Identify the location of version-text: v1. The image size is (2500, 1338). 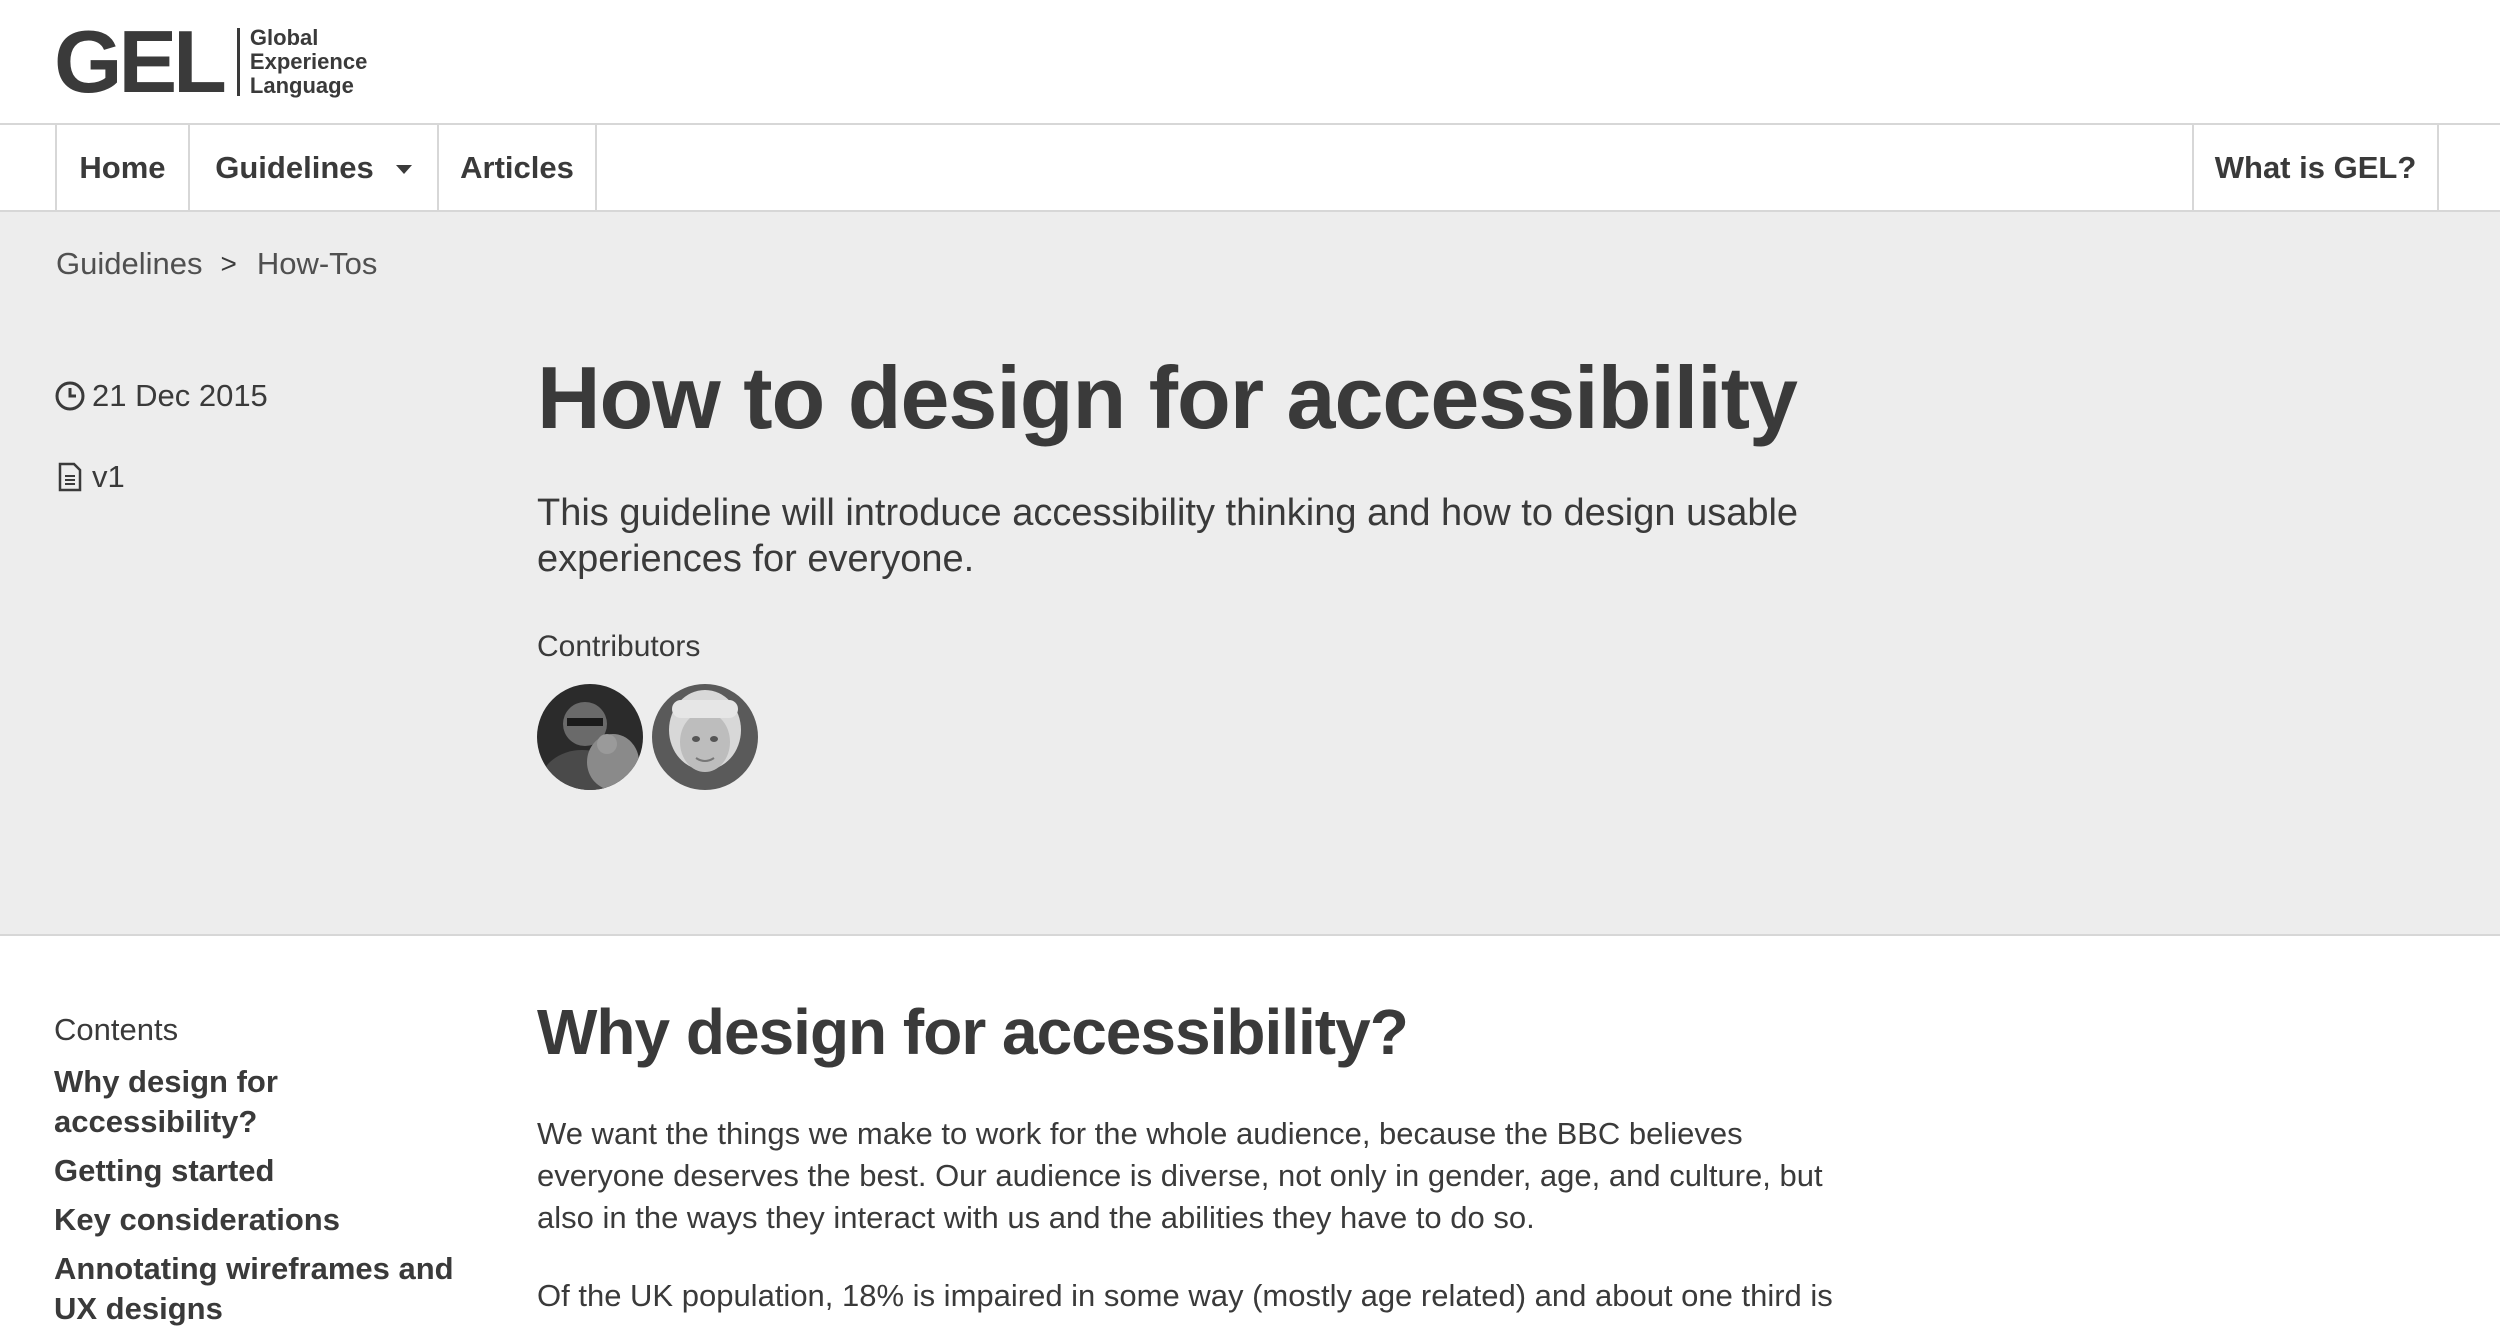
(108, 476).